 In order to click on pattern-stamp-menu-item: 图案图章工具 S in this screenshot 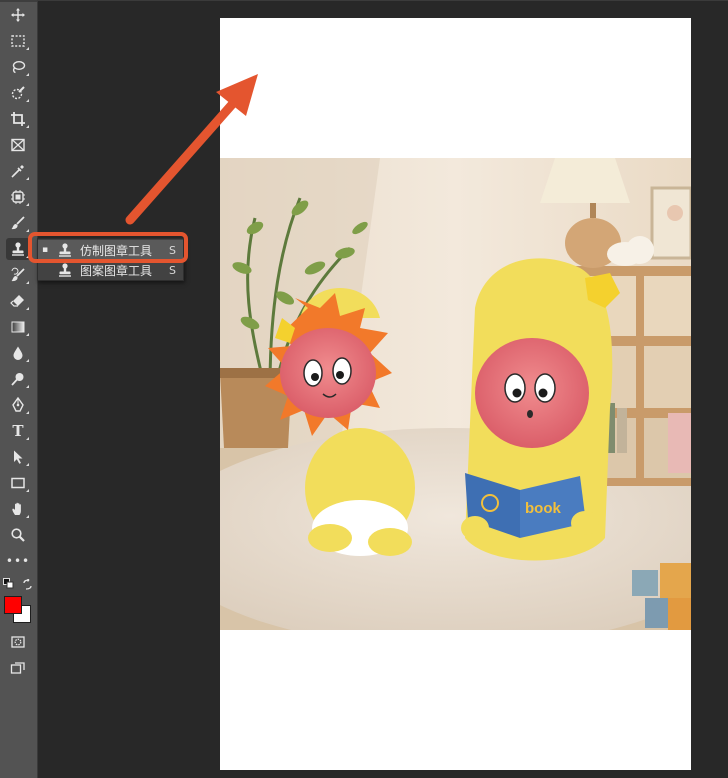, I will do `click(110, 270)`.